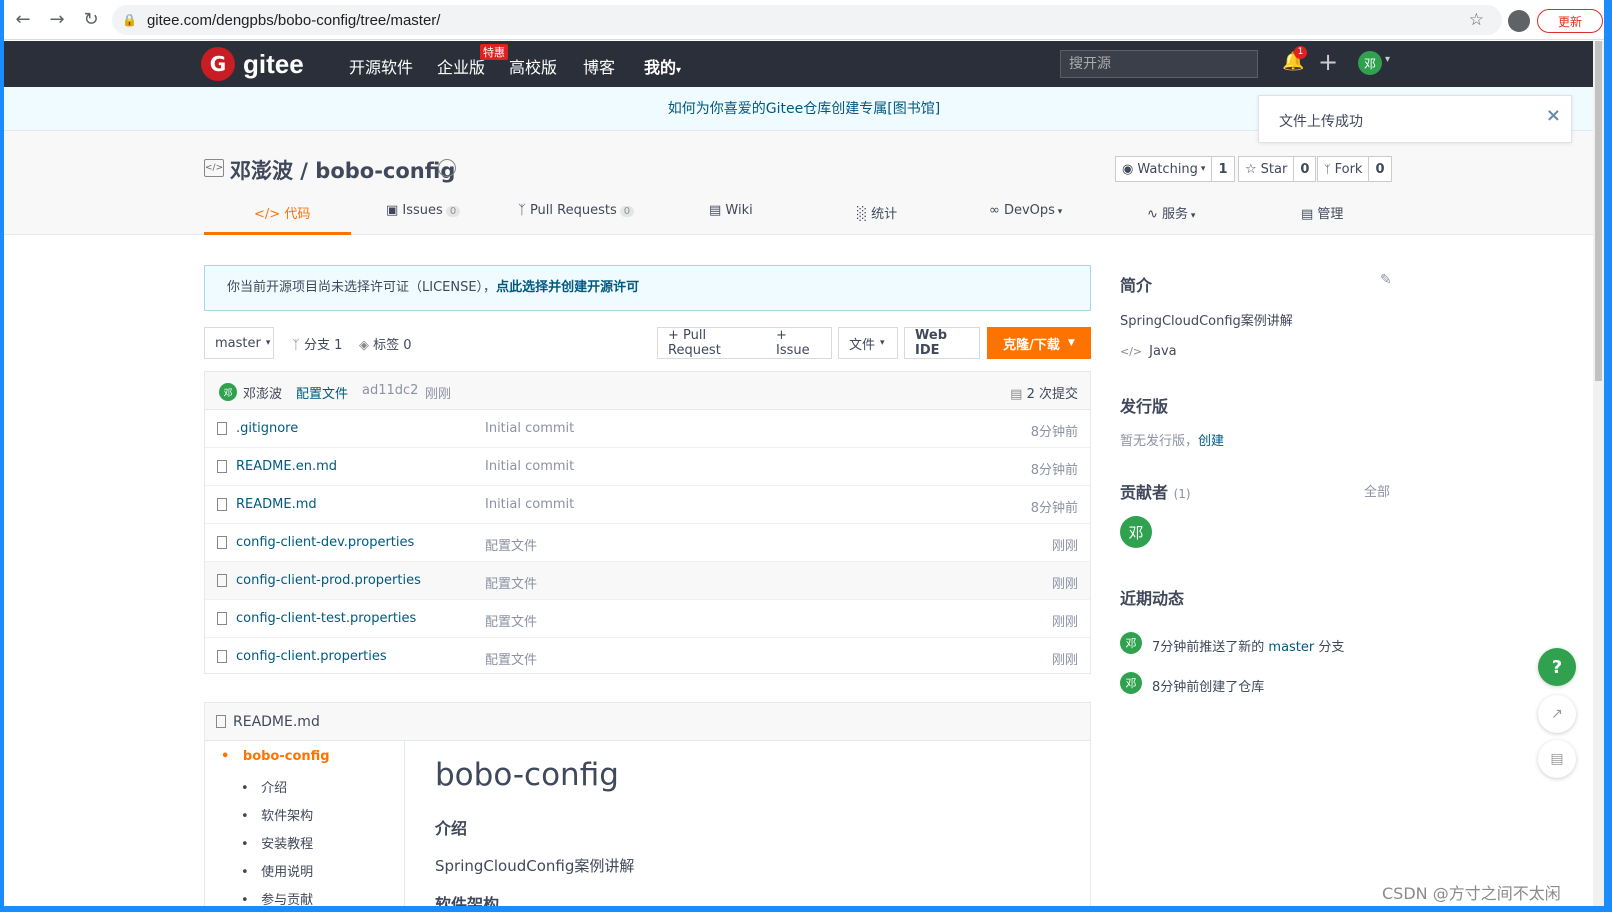 The width and height of the screenshot is (1612, 912). Describe the element at coordinates (1159, 64) in the screenshot. I see `search-input: 搜开源` at that location.